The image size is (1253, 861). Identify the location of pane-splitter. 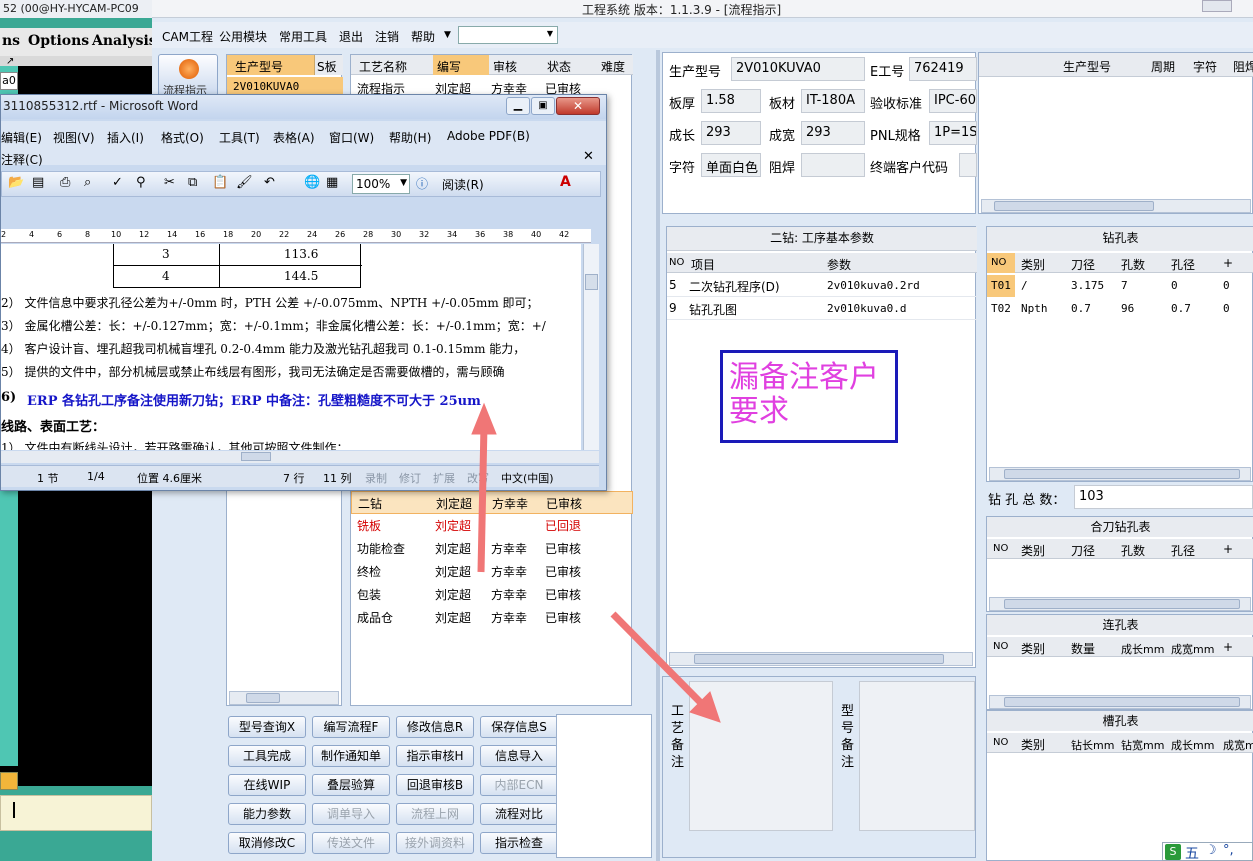
(658, 455).